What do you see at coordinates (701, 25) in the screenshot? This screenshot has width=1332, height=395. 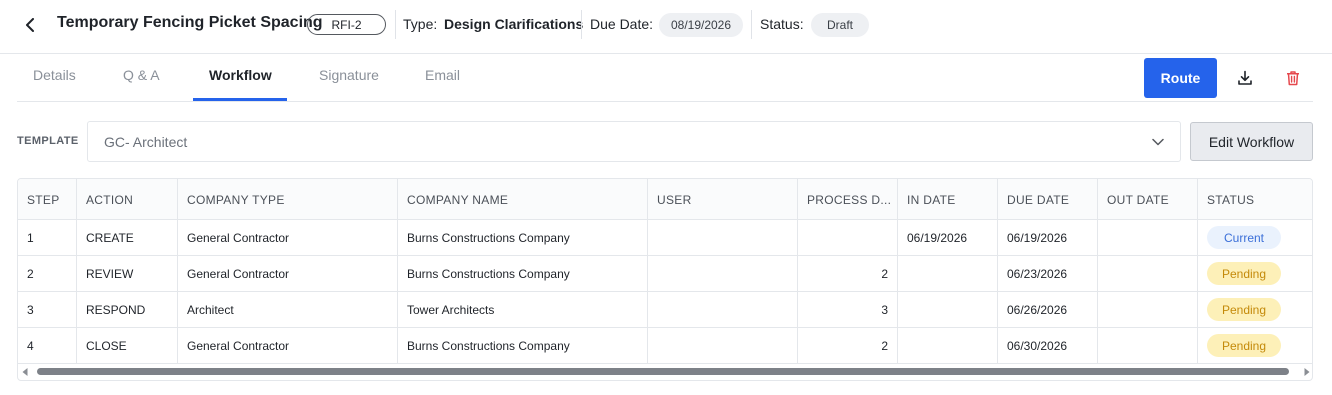 I see `due-date-chip: 08/19/2026` at bounding box center [701, 25].